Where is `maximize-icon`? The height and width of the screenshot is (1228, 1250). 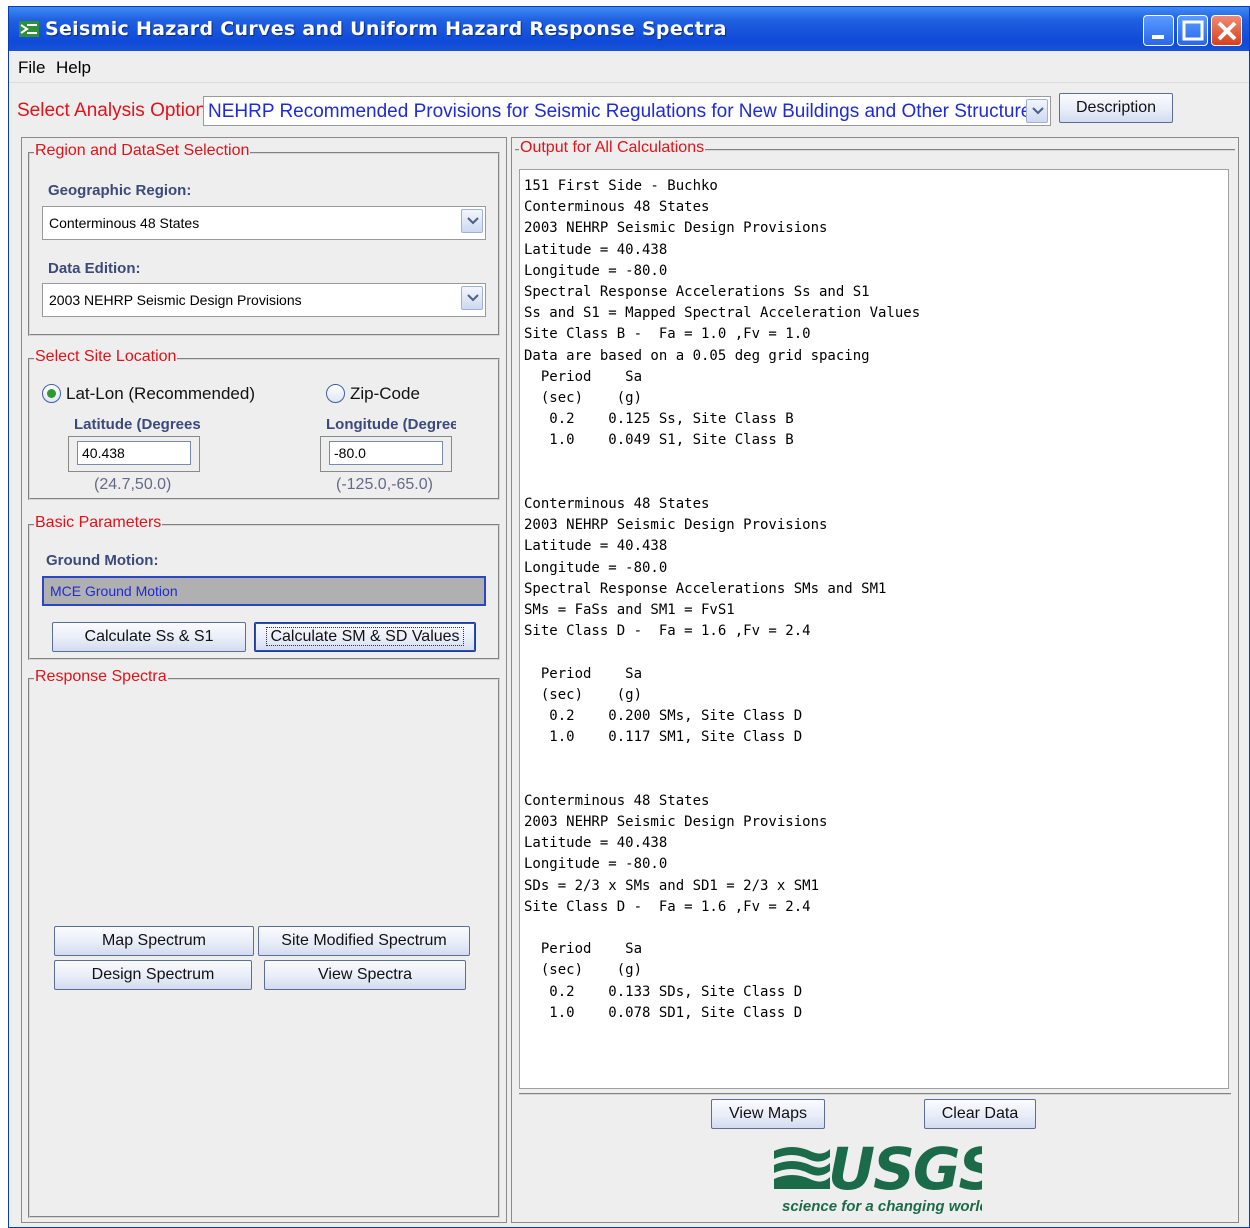 maximize-icon is located at coordinates (1193, 30).